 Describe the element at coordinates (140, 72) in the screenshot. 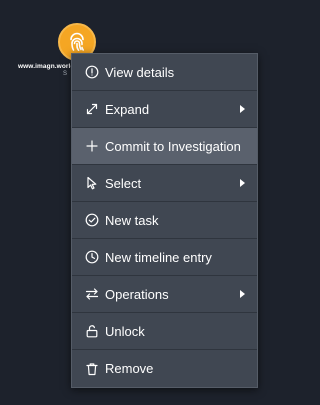

I see `menu-item-label: View details` at that location.